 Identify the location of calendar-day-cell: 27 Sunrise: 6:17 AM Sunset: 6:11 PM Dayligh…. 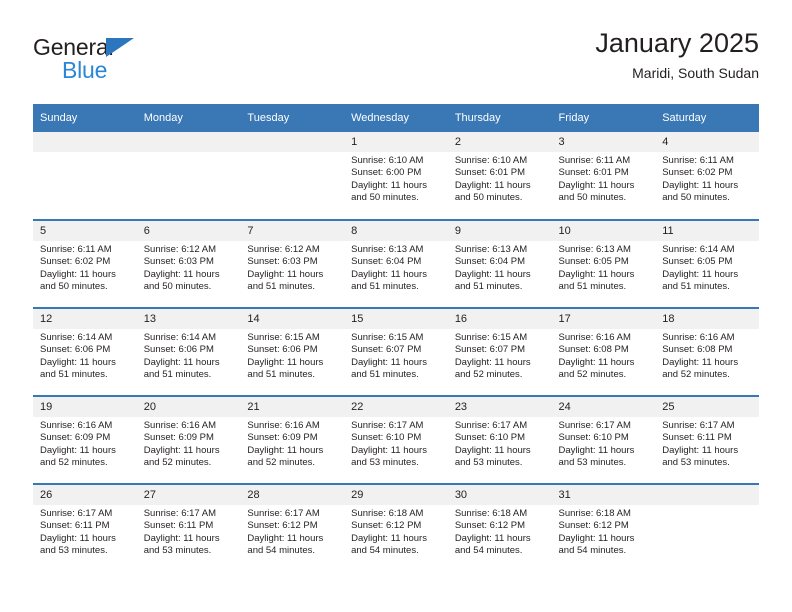
(188, 527).